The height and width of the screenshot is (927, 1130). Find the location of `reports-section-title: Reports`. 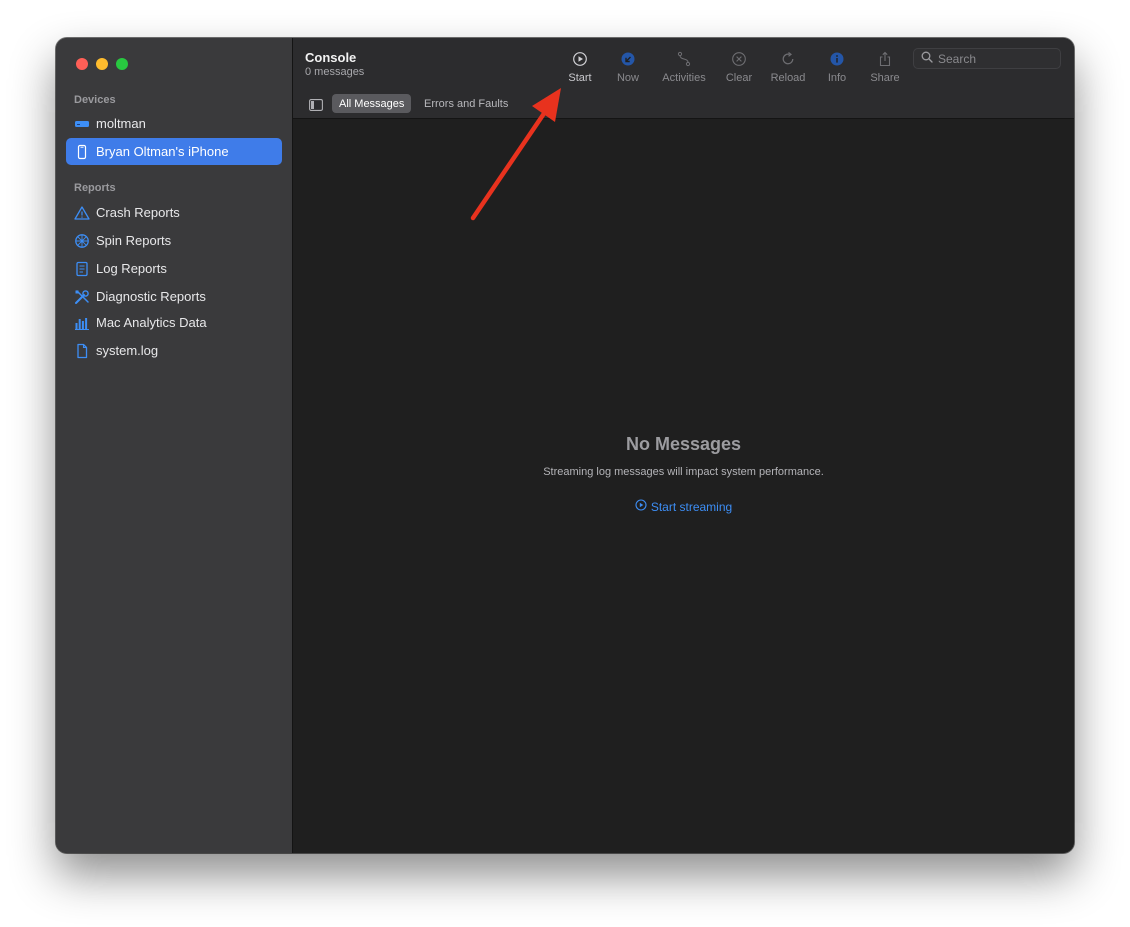

reports-section-title: Reports is located at coordinates (95, 188).